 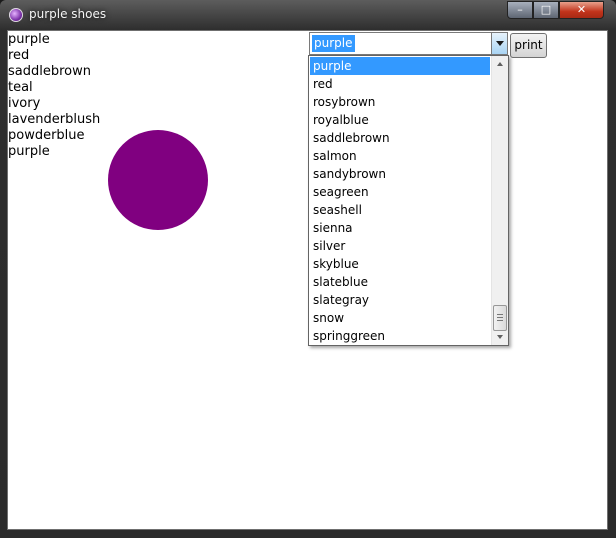 What do you see at coordinates (24, 103) in the screenshot?
I see `color-list-item: ivory` at bounding box center [24, 103].